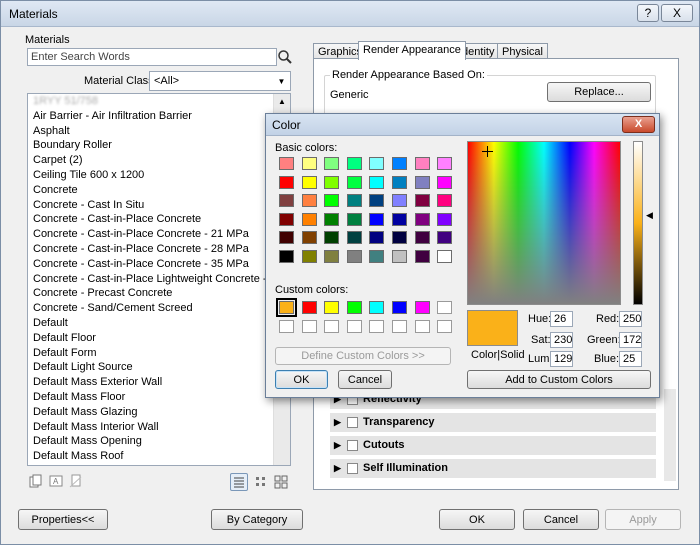 The height and width of the screenshot is (545, 700). Describe the element at coordinates (561, 359) in the screenshot. I see `lum-field: 129` at that location.